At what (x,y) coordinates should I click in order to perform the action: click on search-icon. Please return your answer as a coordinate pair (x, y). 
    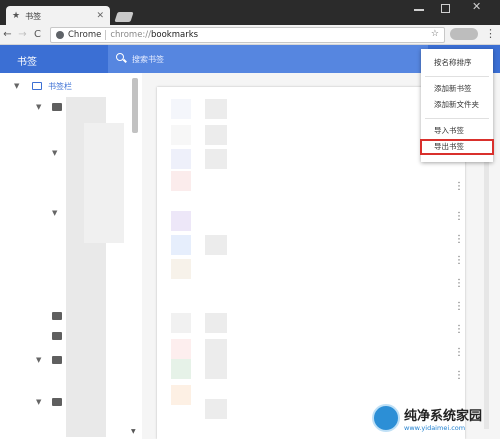
    Looking at the image, I should click on (120, 57).